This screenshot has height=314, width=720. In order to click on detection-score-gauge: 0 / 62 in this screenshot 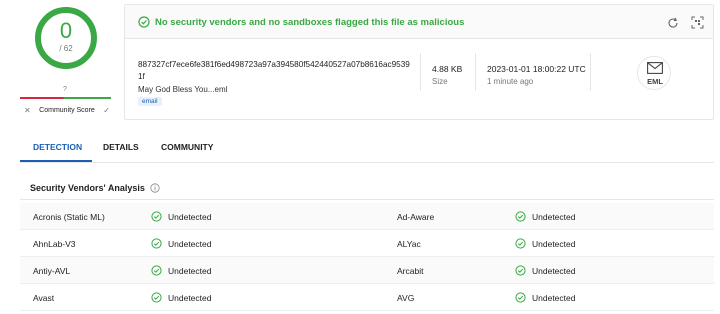, I will do `click(66, 38)`.